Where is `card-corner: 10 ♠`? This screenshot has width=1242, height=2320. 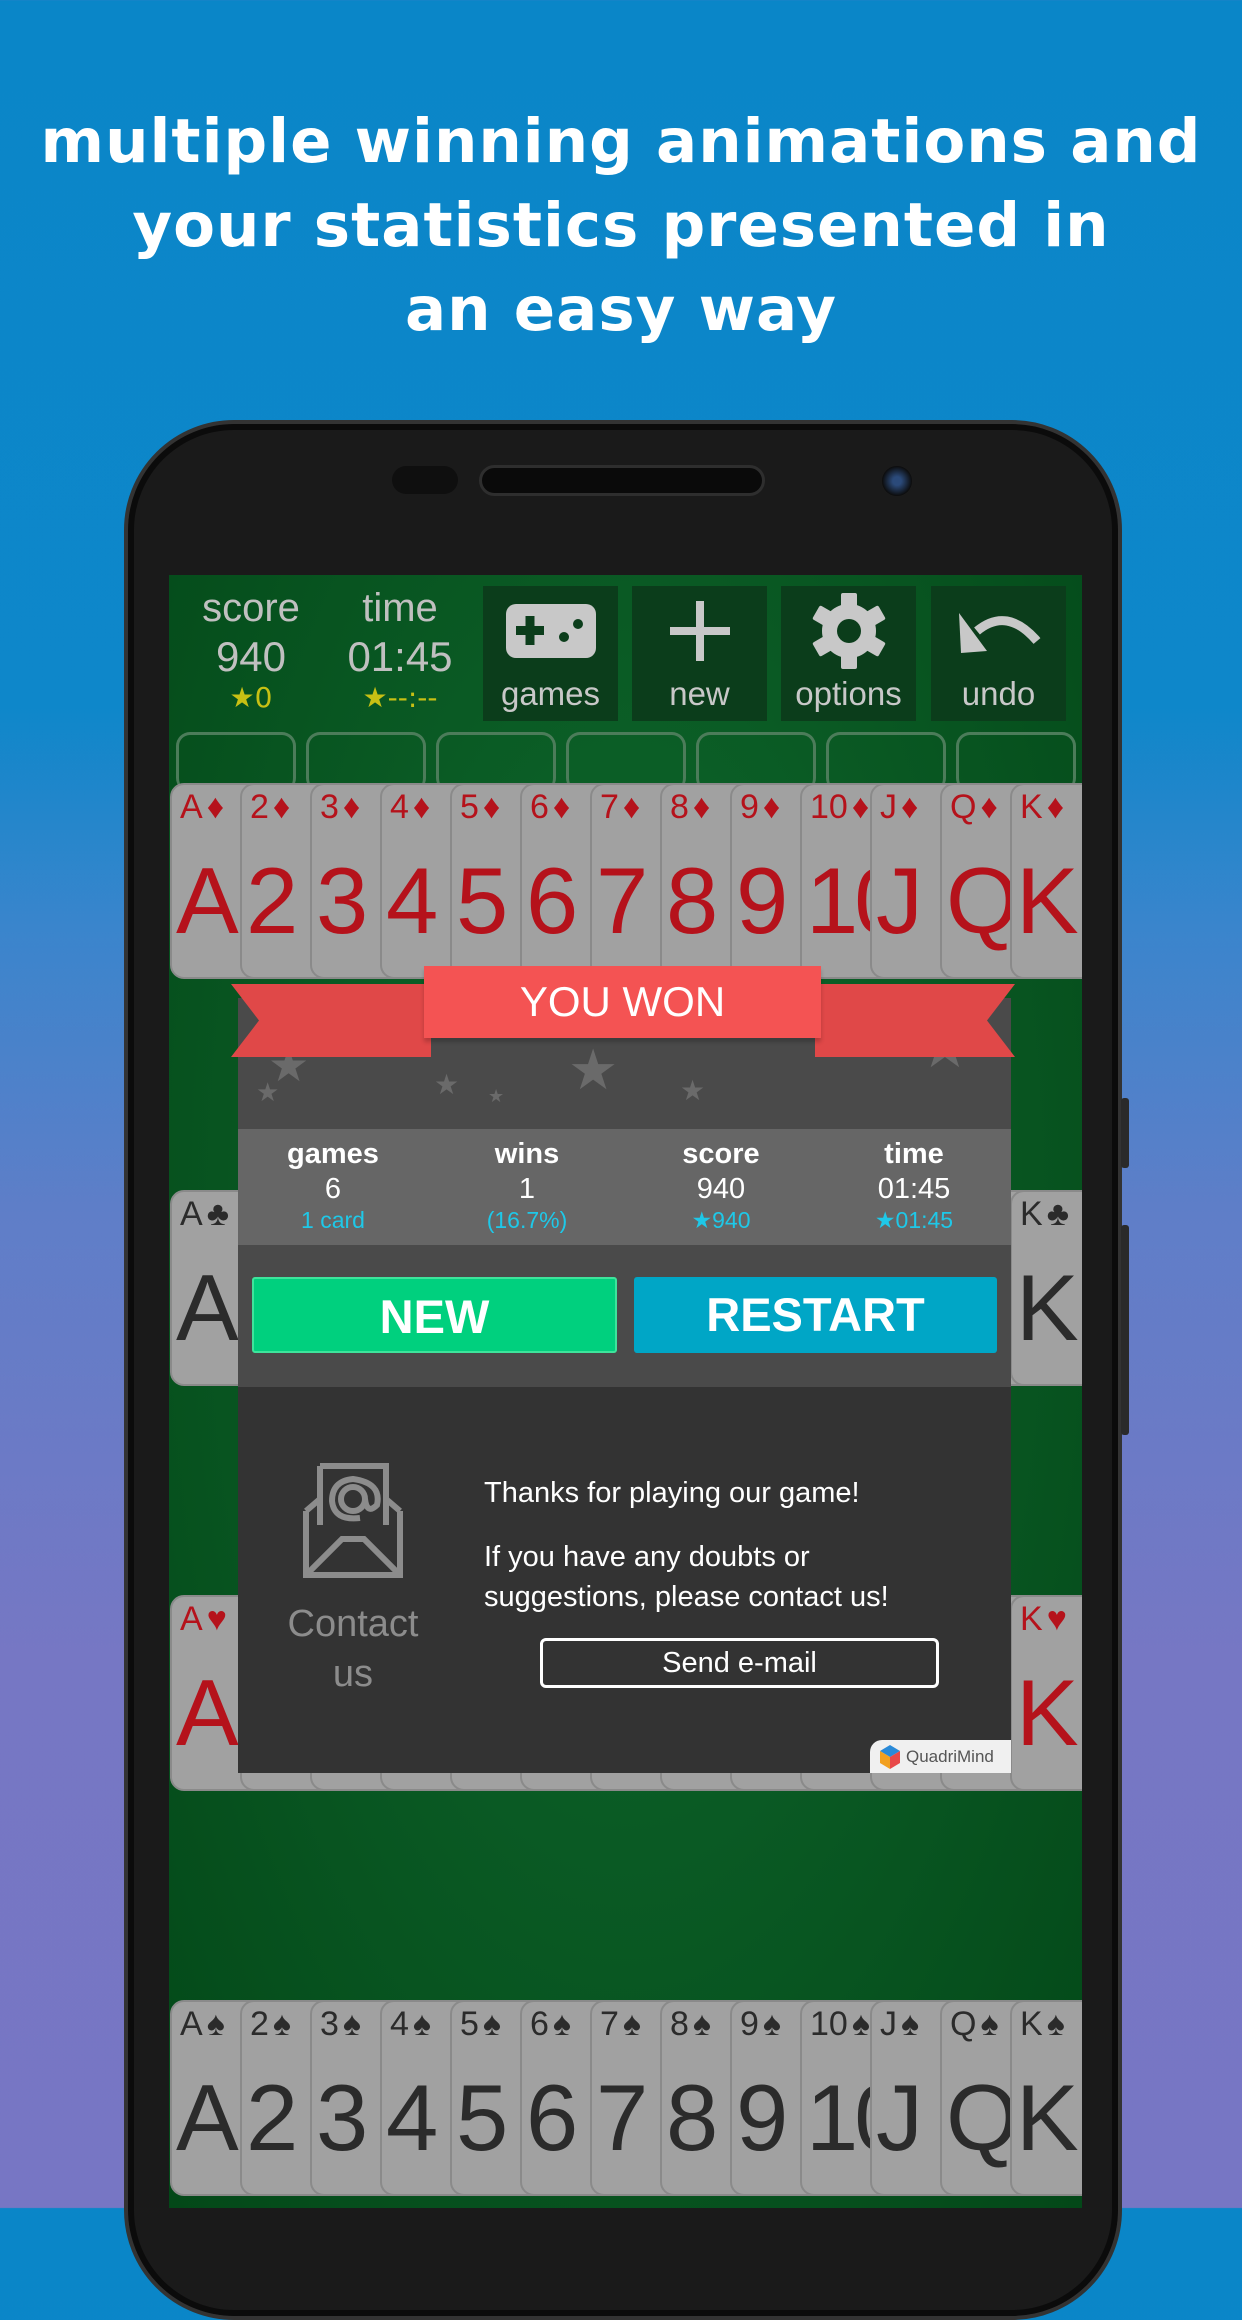
card-corner: 10 ♠ is located at coordinates (840, 2024).